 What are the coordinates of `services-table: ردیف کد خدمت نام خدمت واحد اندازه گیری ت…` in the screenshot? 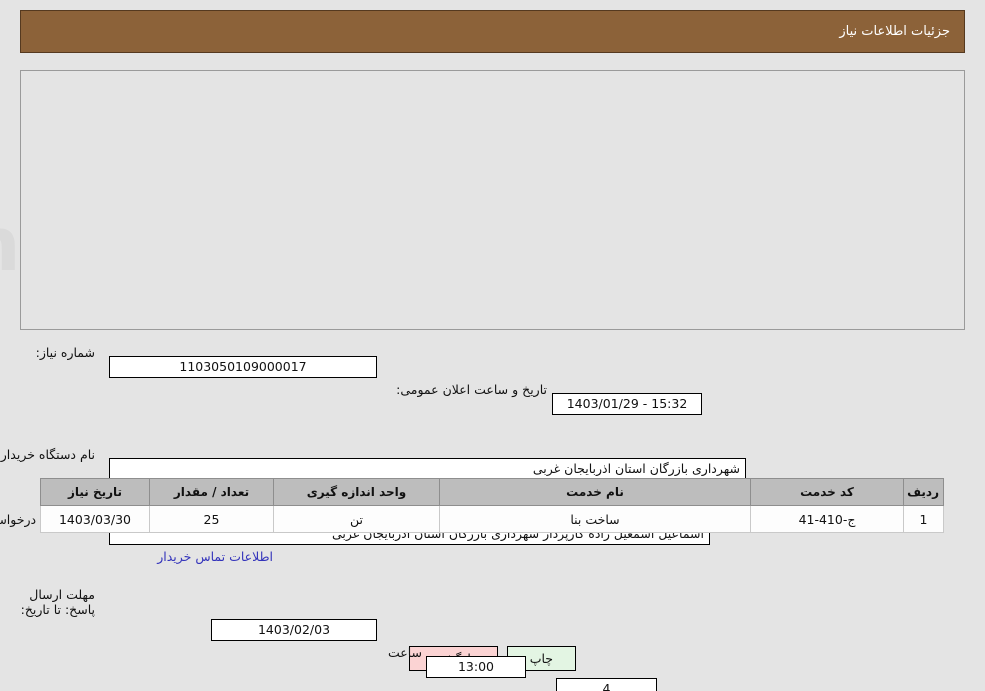 It's located at (492, 505).